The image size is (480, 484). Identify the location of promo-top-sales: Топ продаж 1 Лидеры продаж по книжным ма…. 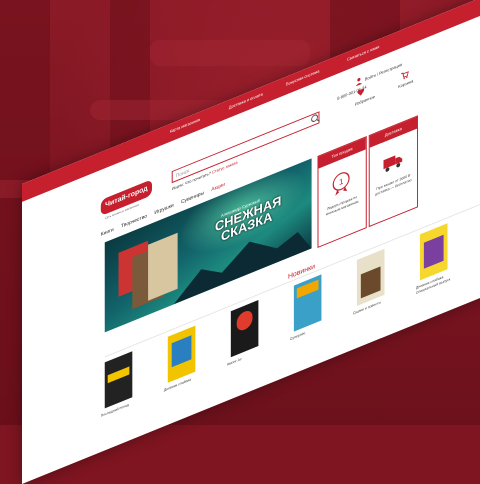
(342, 192).